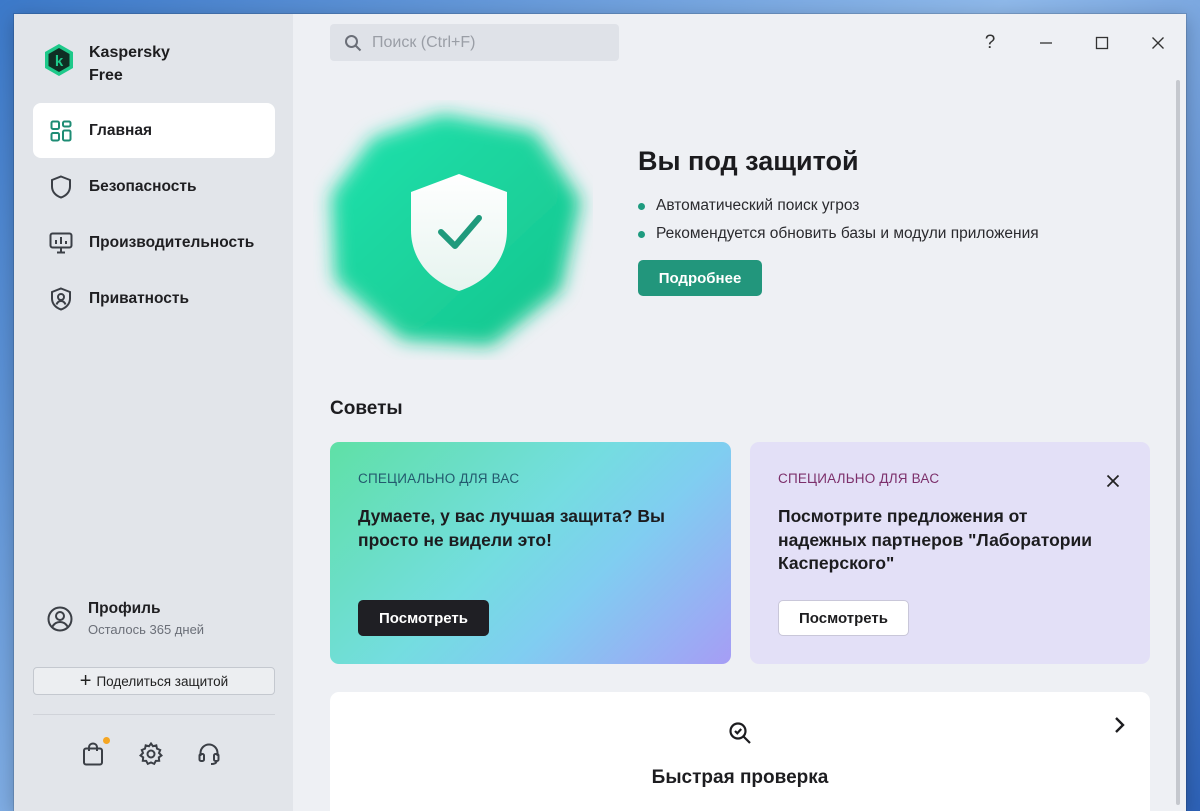 The height and width of the screenshot is (811, 1200). What do you see at coordinates (61, 186) in the screenshot?
I see `shield-icon` at bounding box center [61, 186].